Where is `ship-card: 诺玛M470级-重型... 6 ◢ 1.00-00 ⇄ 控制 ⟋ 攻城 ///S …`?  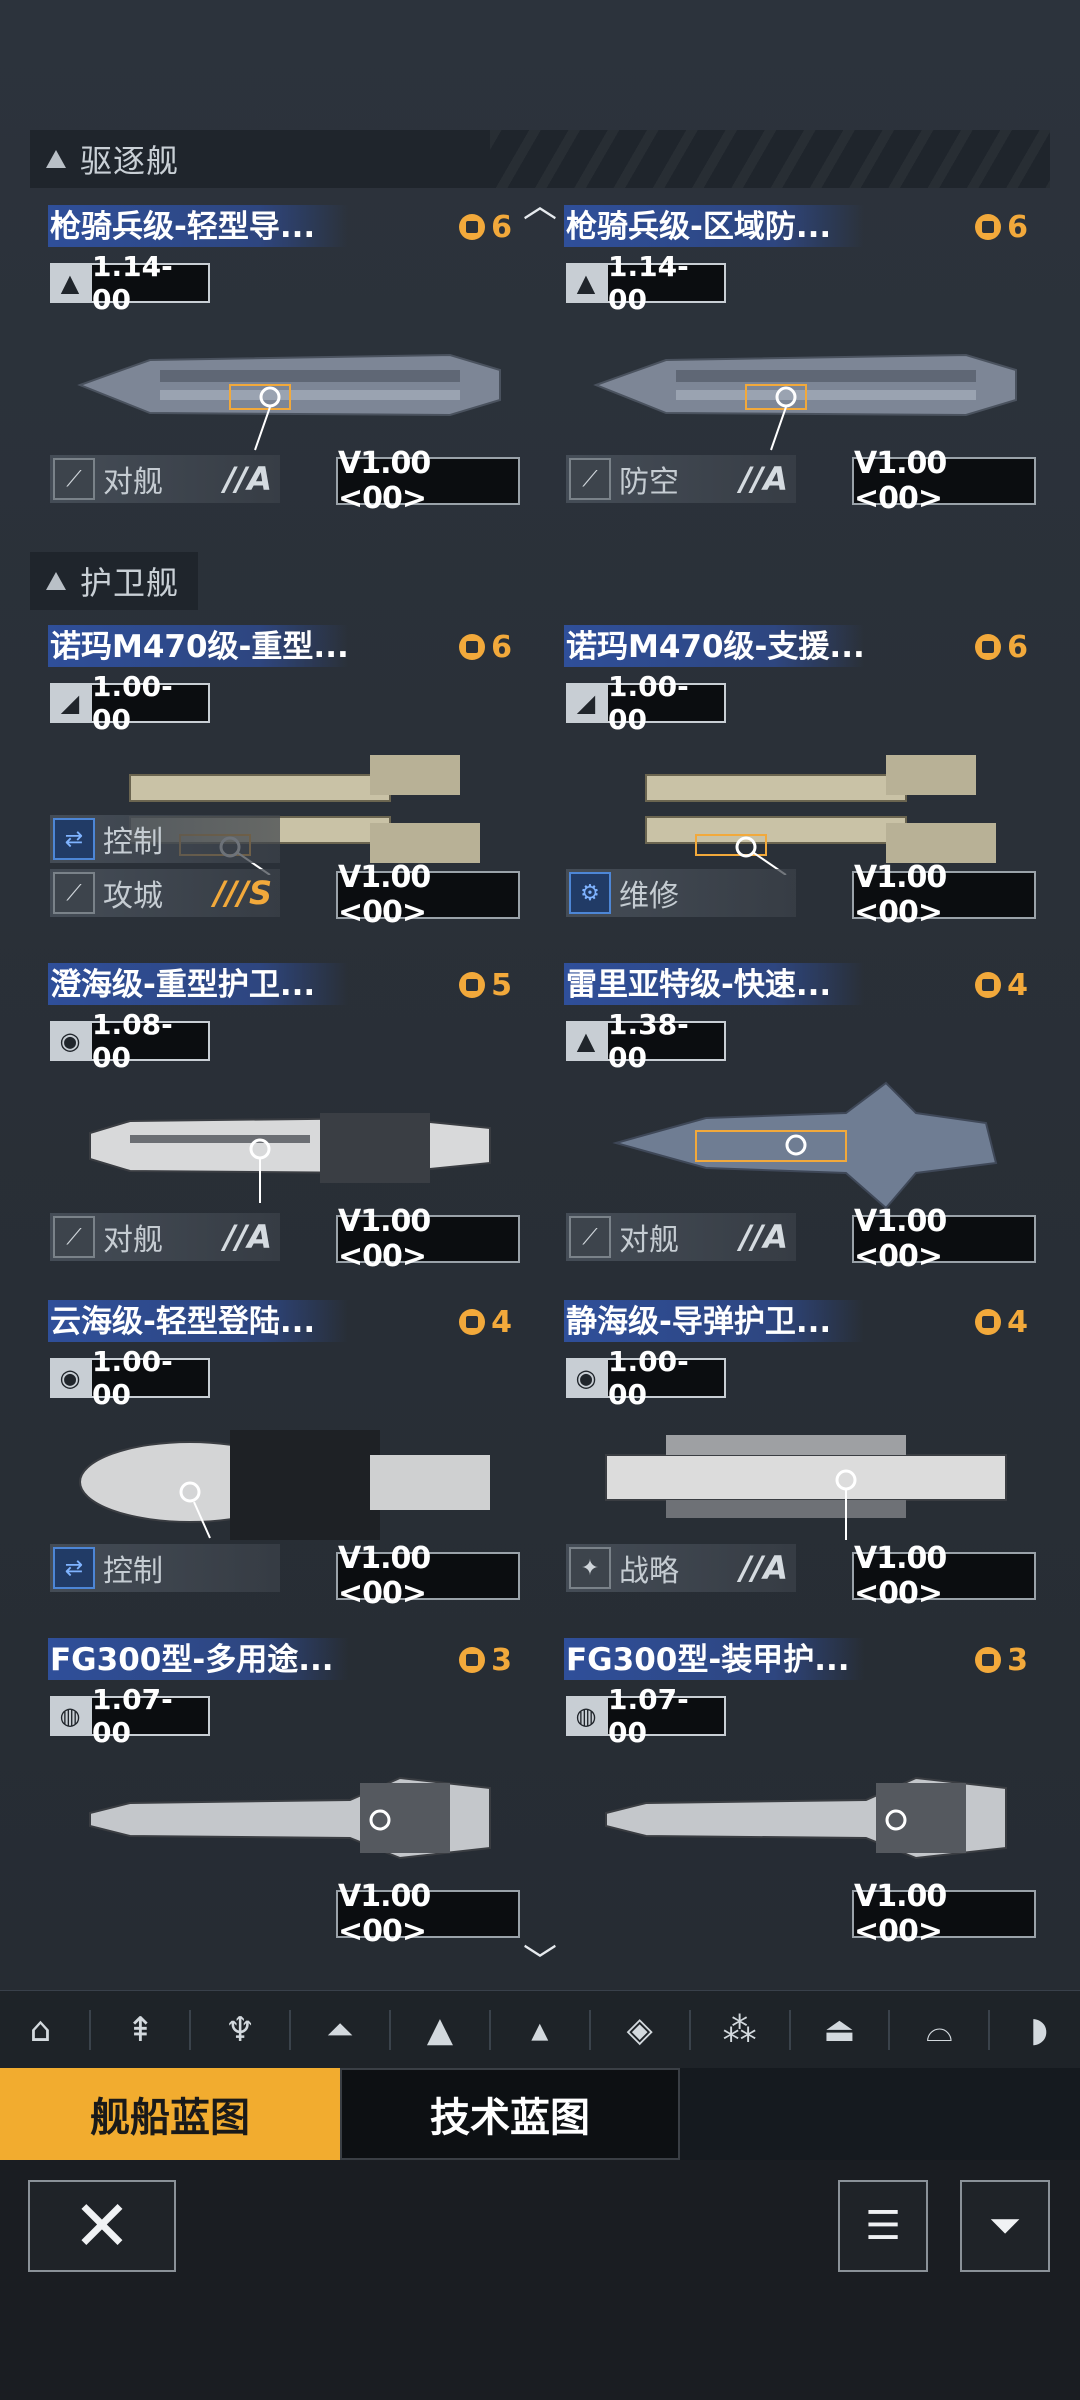 ship-card: 诺玛M470级-重型... 6 ◢ 1.00-00 ⇄ 控制 ⟋ 攻城 ///S … is located at coordinates (280, 785).